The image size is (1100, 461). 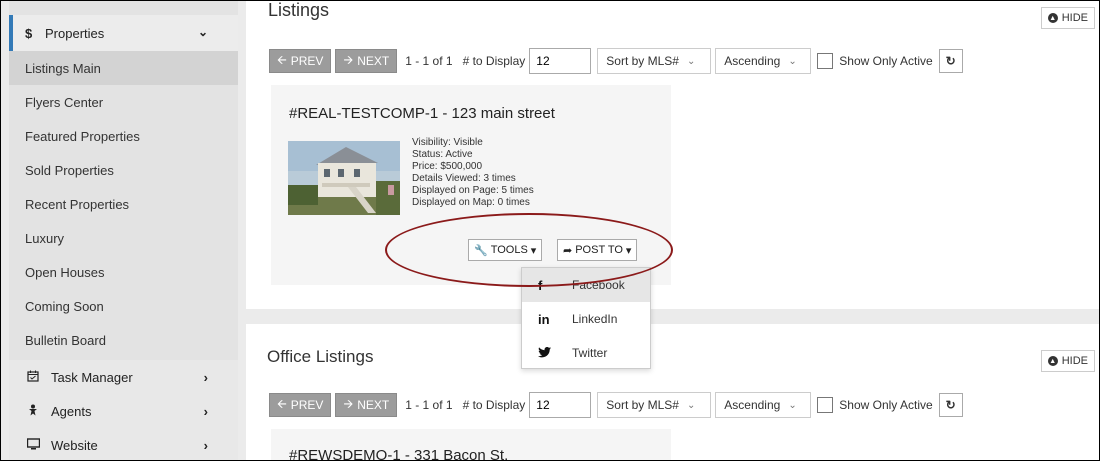 I want to click on sidebar-item-coming-soon: Coming Soon, so click(x=123, y=306).